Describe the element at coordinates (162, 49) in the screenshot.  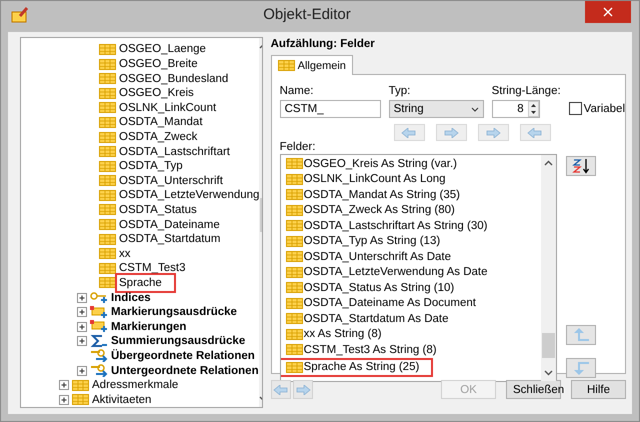
I see `tree-item: OSGEO_Laenge` at that location.